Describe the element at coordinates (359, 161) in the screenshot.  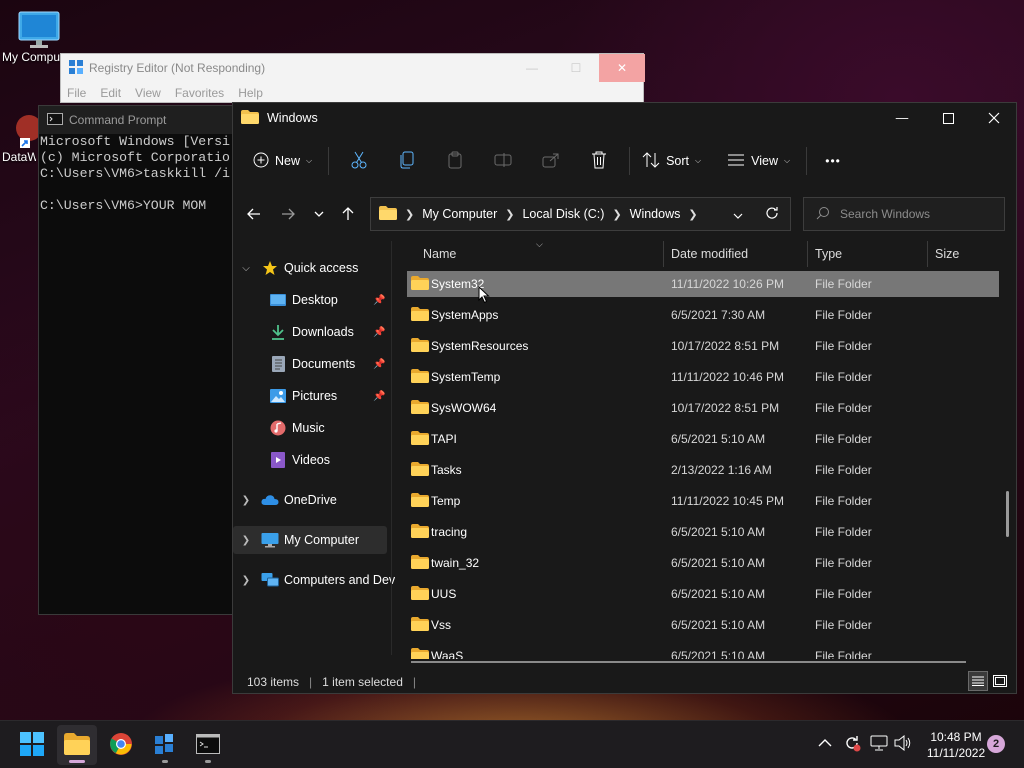
I see `cut-button` at that location.